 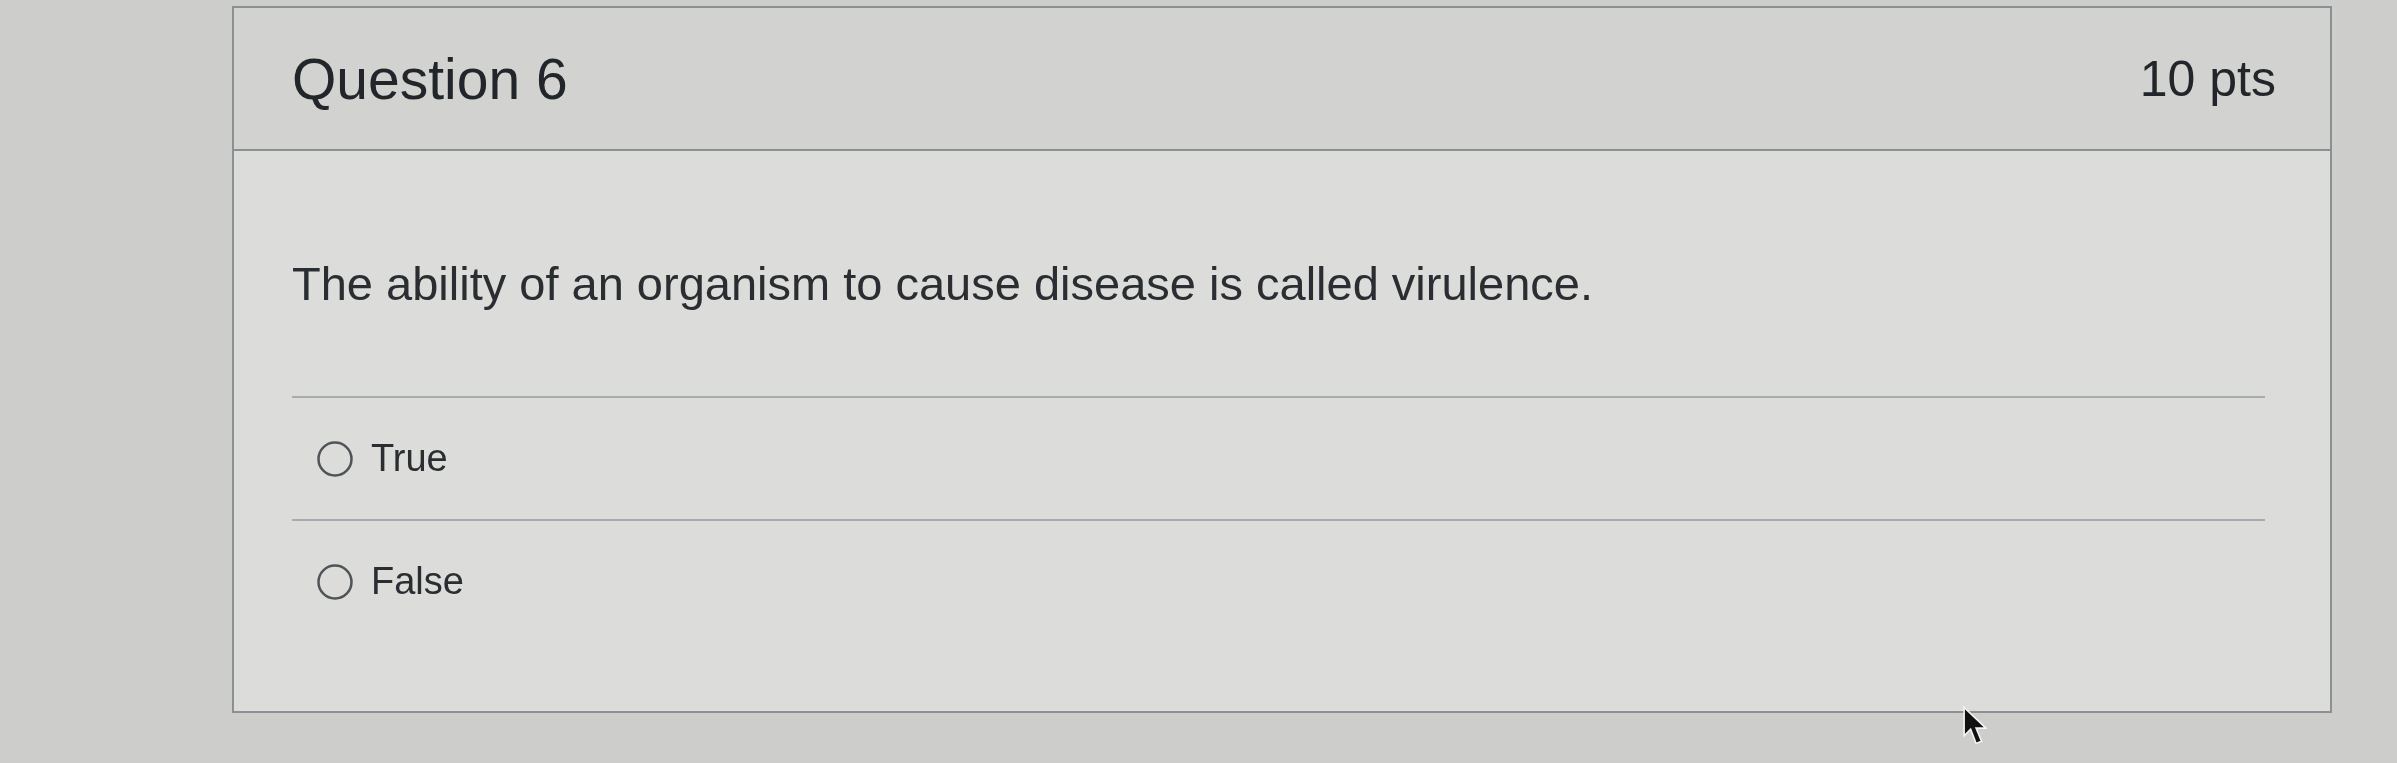 I want to click on question-points: 10 pts, so click(x=2207, y=78).